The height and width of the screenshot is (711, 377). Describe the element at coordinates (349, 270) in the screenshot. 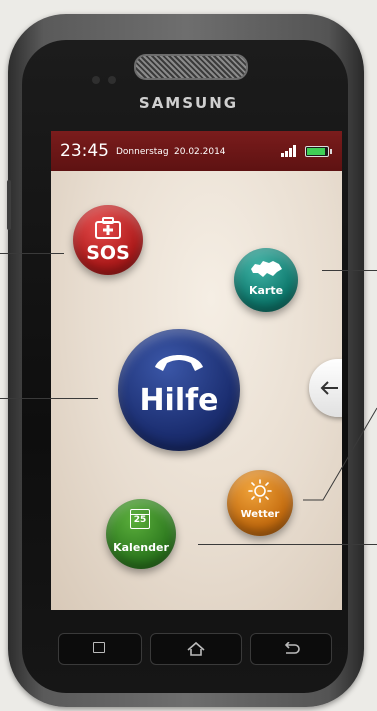

I see `callout-line-karte` at that location.